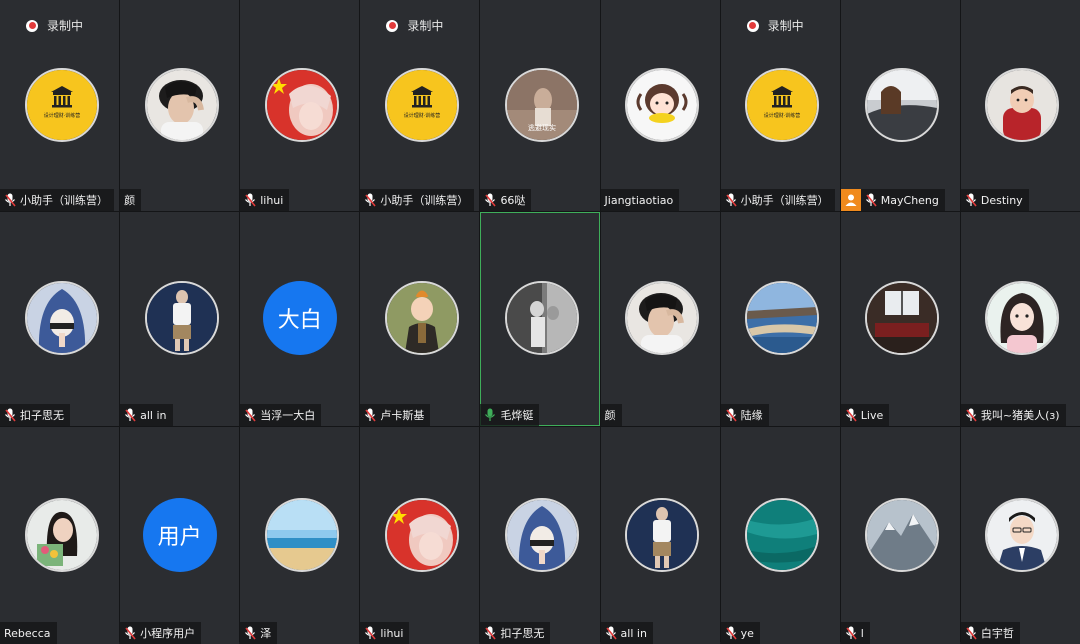 This screenshot has height=644, width=1080. I want to click on participant-tile: 逃避现实 66哒, so click(540, 105).